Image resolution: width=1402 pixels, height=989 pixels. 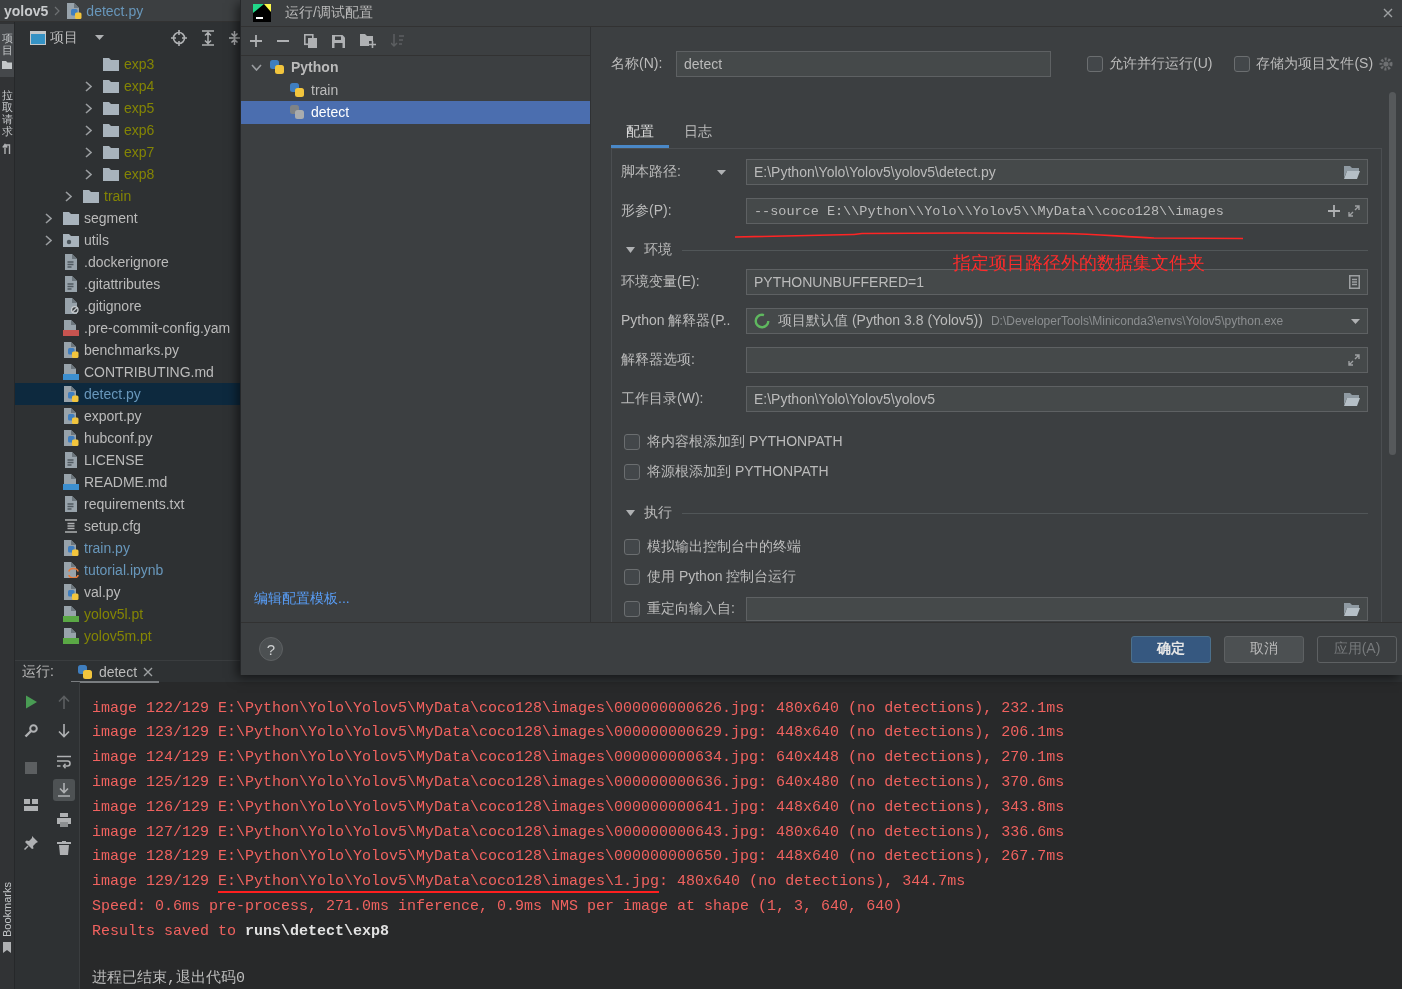 I want to click on interpreter-dropdown: 项目默认值 (Python 3.8 (Yolov5)) D:\DeveloperTools\Miniconda3\envs\Yolov5\python.exe, so click(x=1057, y=321).